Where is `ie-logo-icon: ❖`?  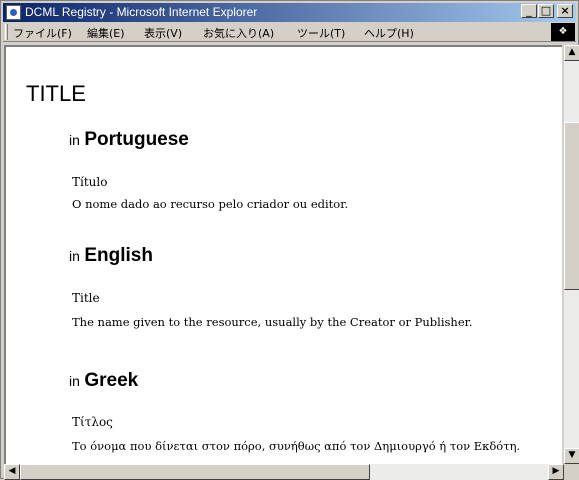
ie-logo-icon: ❖ is located at coordinates (563, 32).